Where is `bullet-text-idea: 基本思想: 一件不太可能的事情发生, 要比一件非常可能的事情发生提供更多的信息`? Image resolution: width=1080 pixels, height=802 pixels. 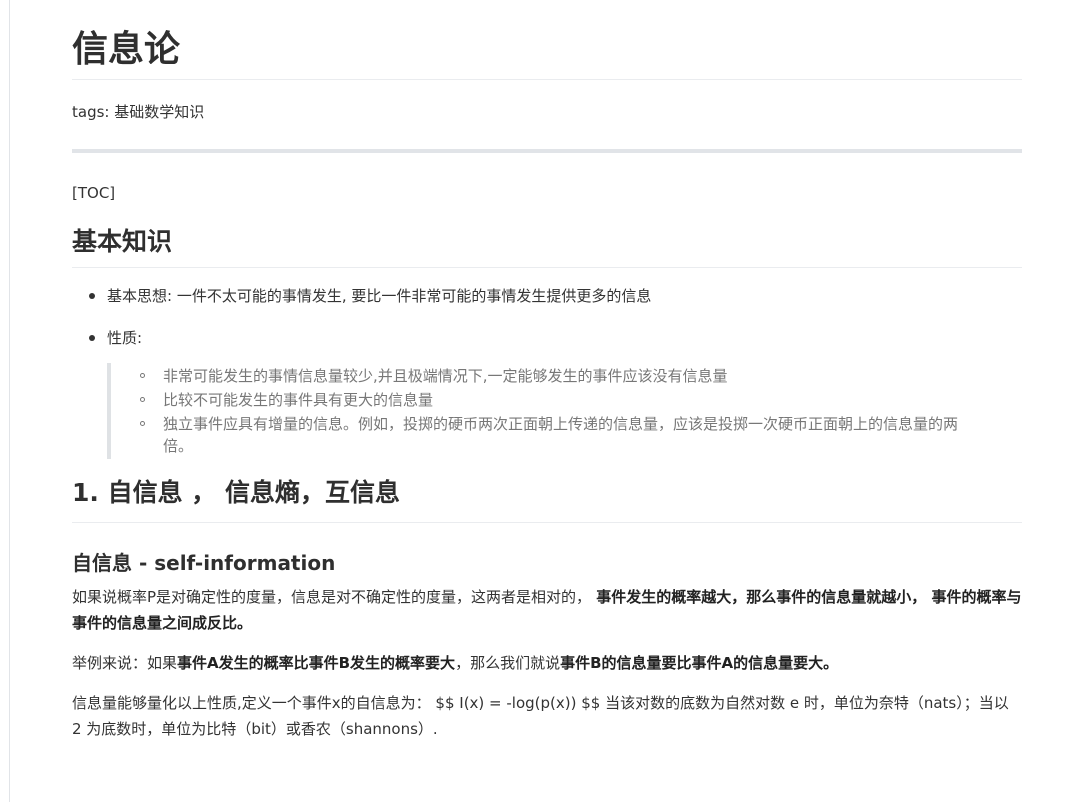
bullet-text-idea: 基本思想: 一件不太可能的事情发生, 要比一件非常可能的事情发生提供更多的信息 is located at coordinates (379, 296).